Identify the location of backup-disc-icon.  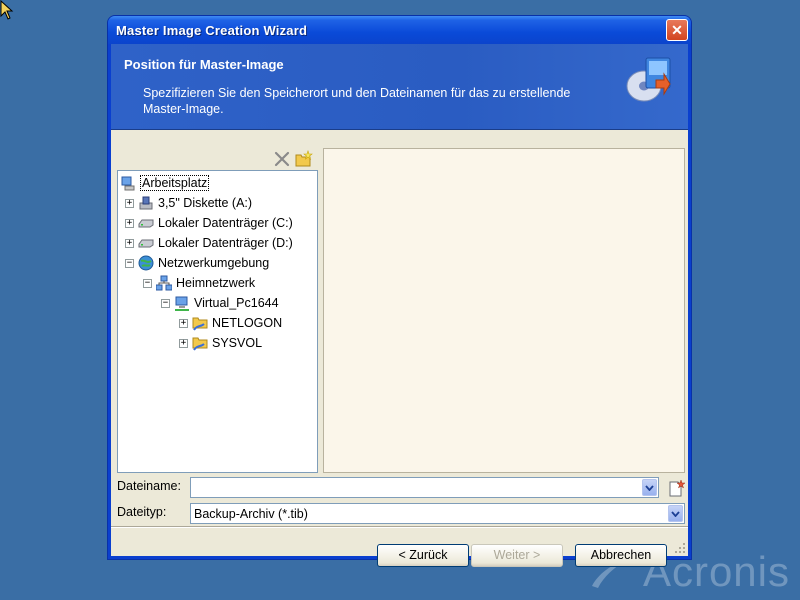
(648, 79).